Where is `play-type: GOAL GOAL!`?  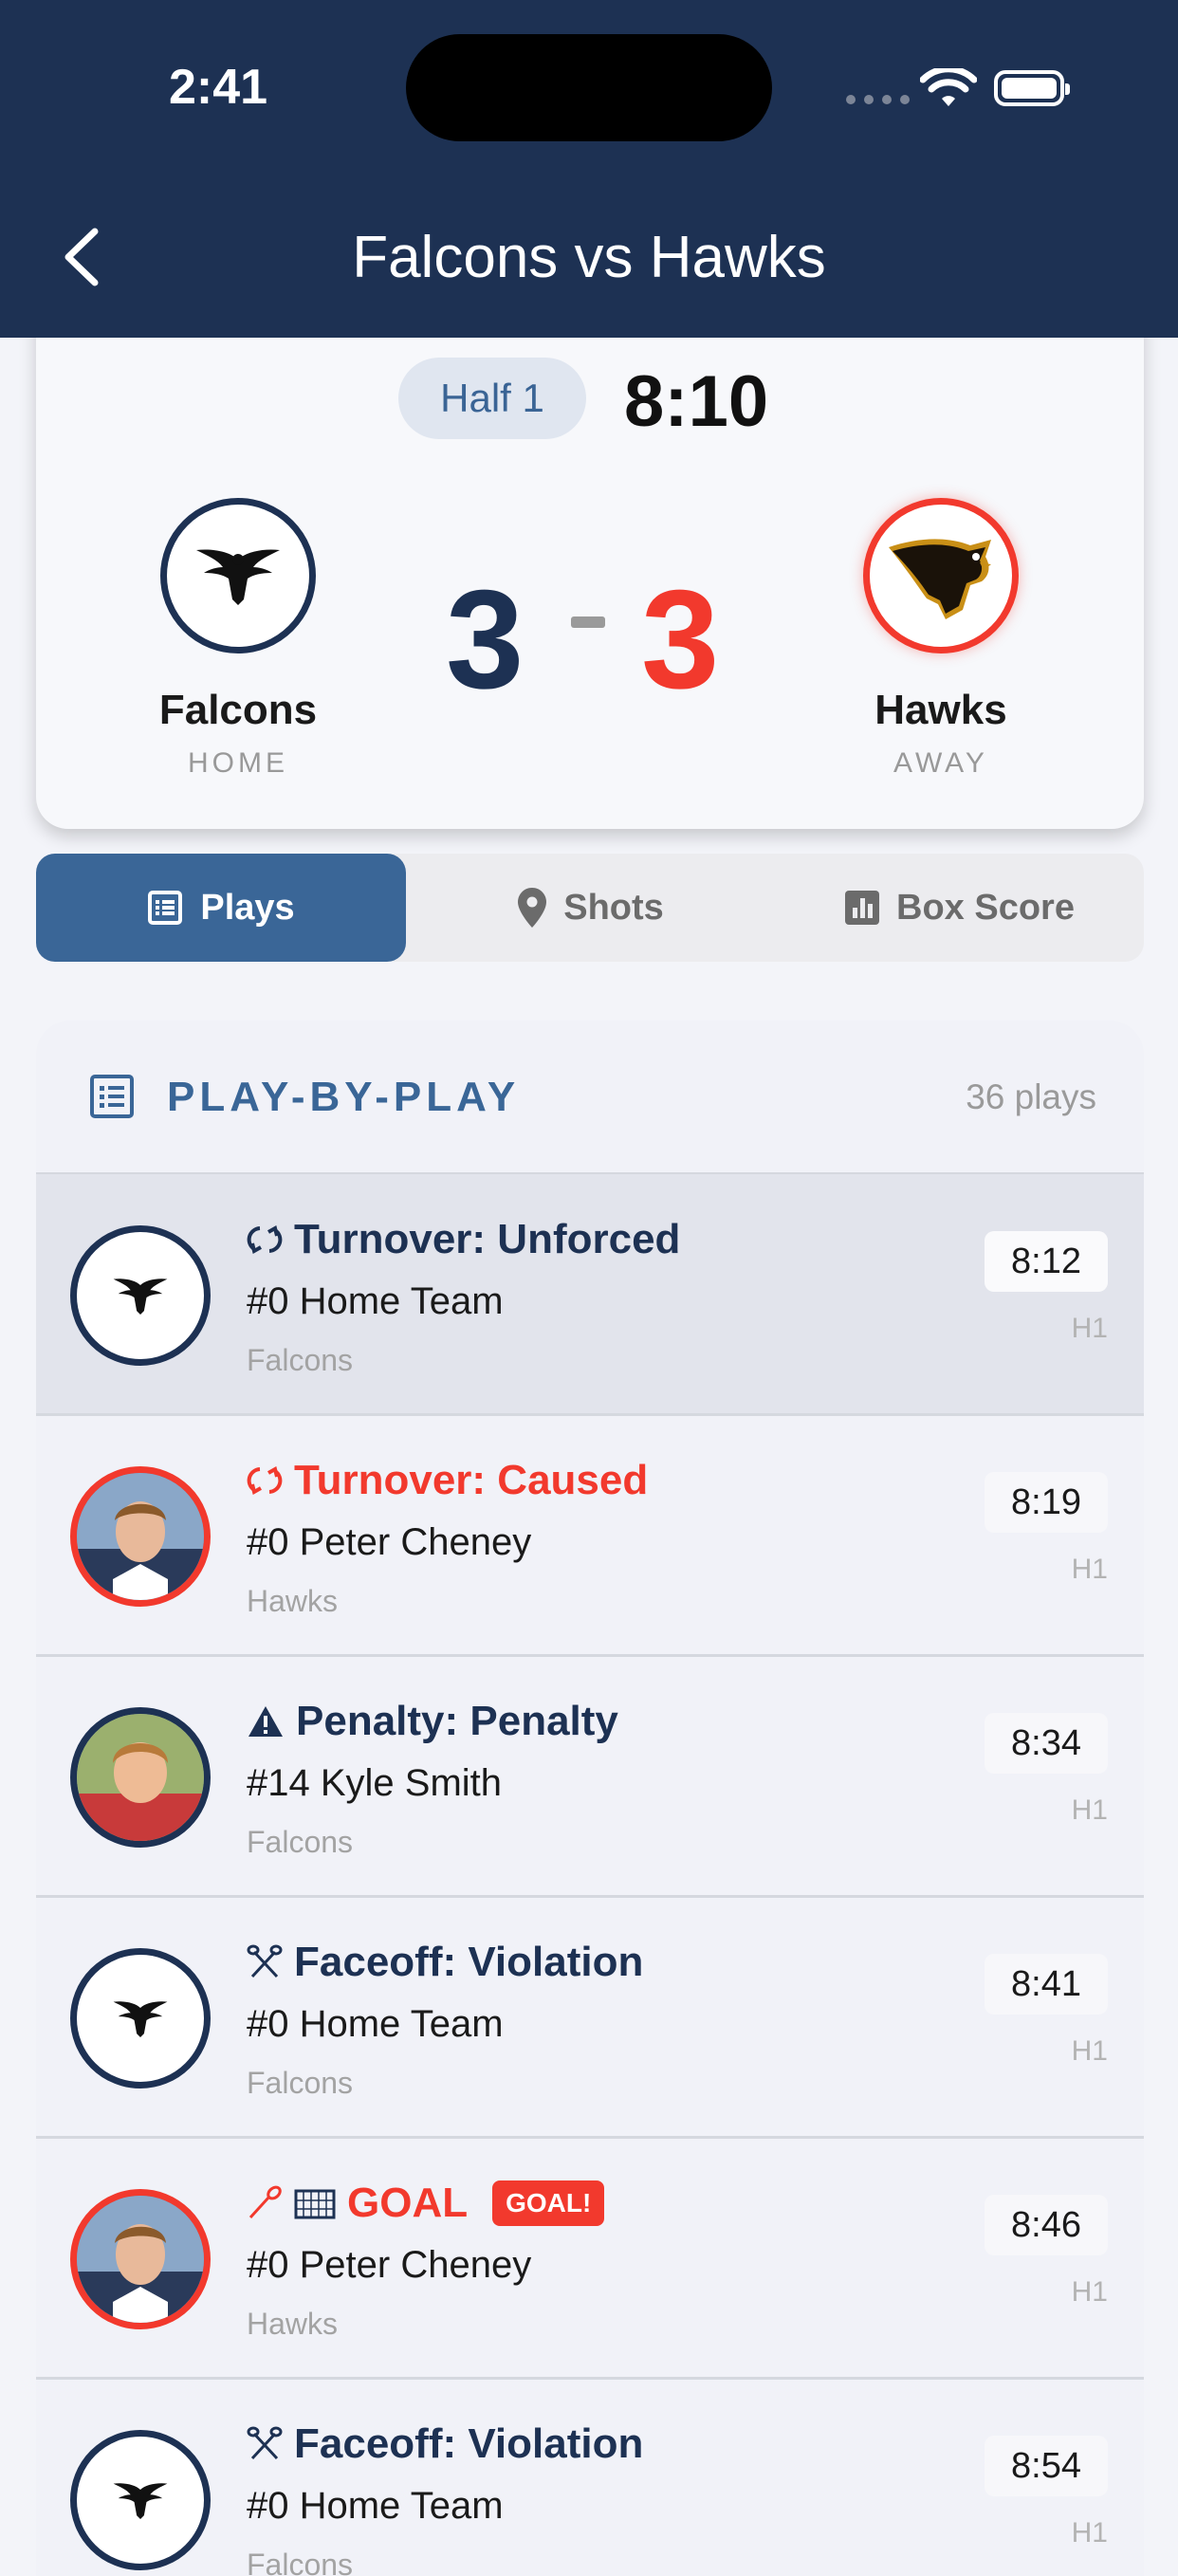 play-type: GOAL GOAL! is located at coordinates (426, 2203).